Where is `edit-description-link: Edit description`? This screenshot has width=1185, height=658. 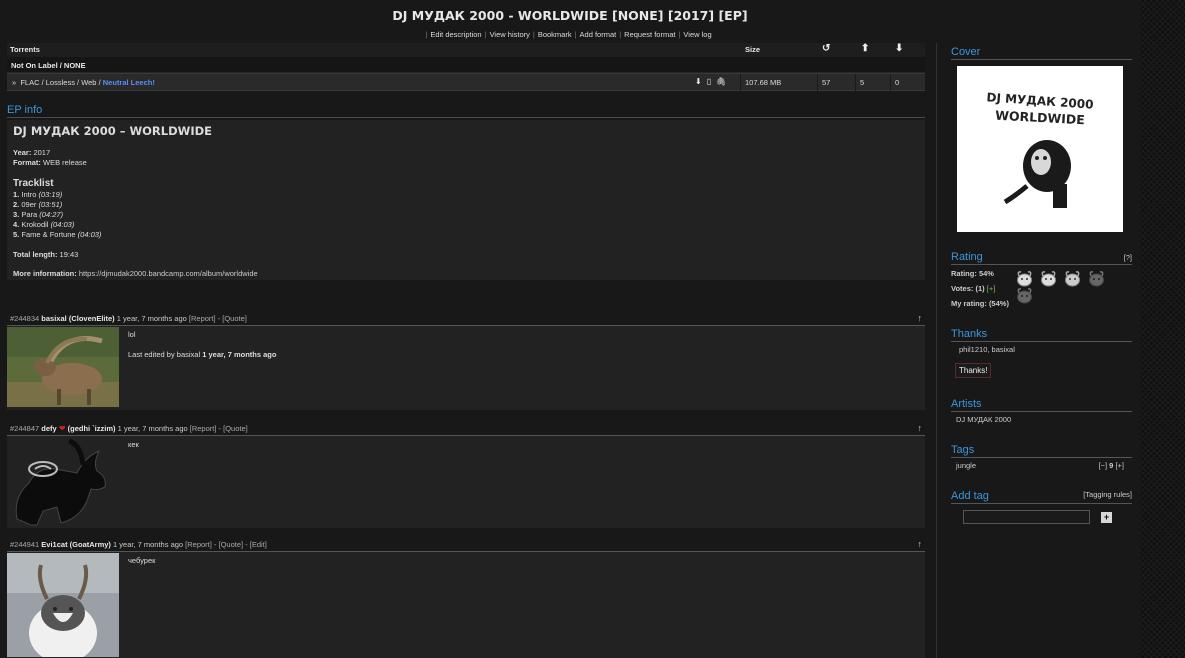
edit-description-link: Edit description is located at coordinates (455, 34).